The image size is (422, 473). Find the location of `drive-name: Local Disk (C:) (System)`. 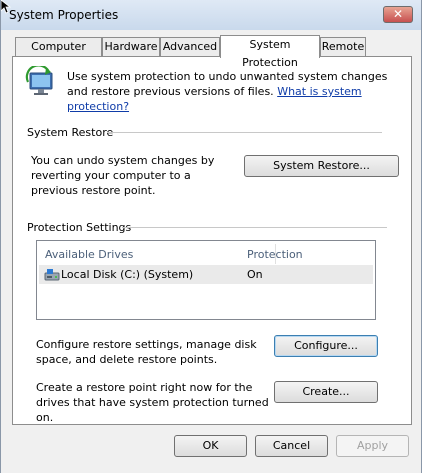

drive-name: Local Disk (C:) (System) is located at coordinates (127, 274).